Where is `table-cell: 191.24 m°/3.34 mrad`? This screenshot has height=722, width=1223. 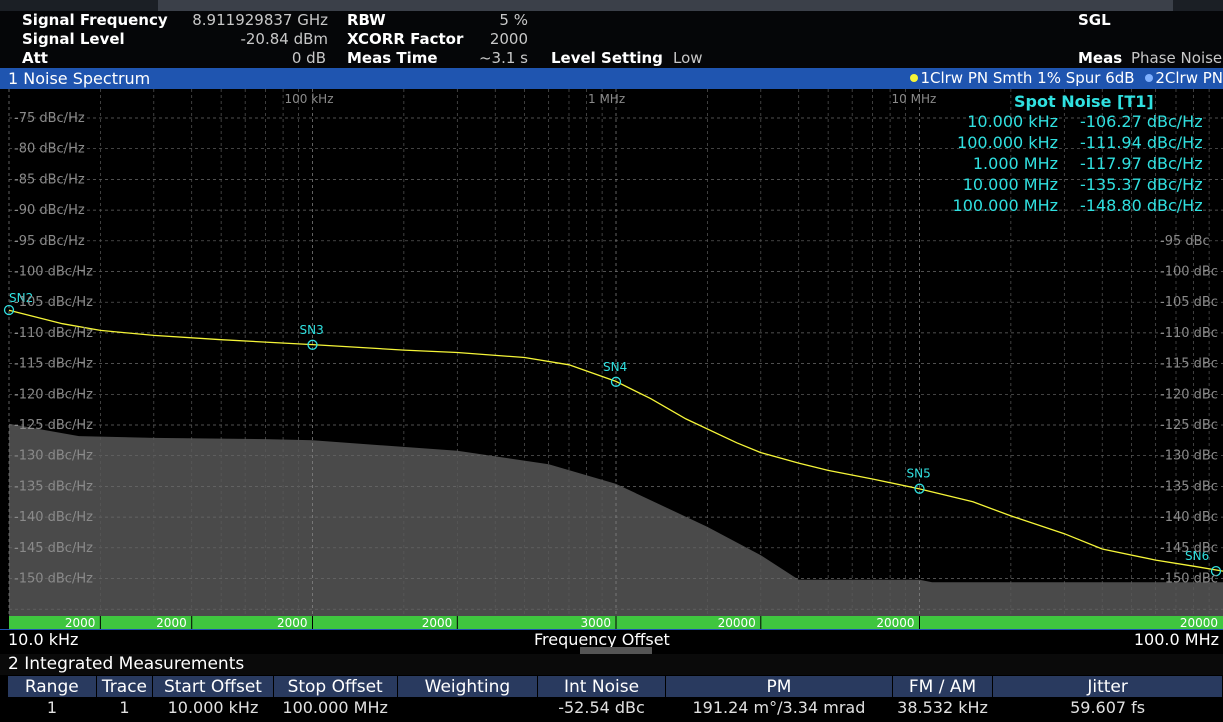 table-cell: 191.24 m°/3.34 mrad is located at coordinates (779, 707).